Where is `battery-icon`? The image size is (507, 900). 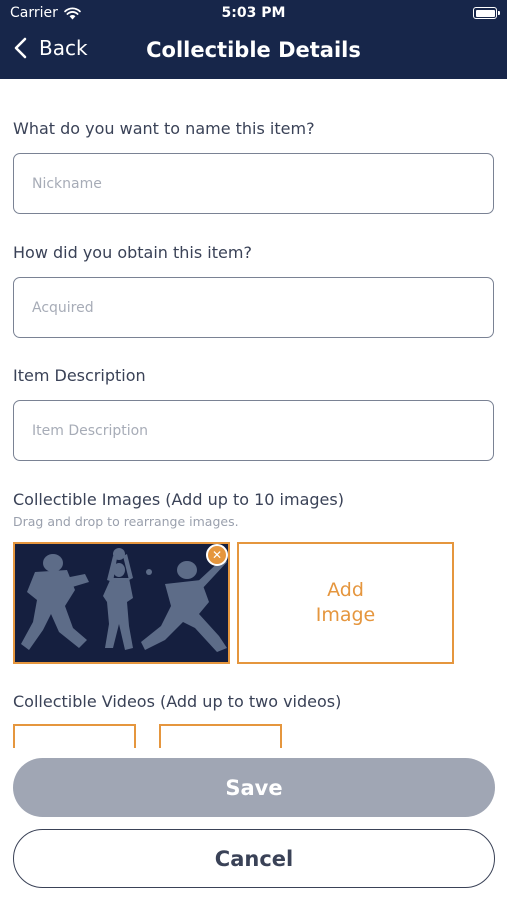 battery-icon is located at coordinates (486, 13).